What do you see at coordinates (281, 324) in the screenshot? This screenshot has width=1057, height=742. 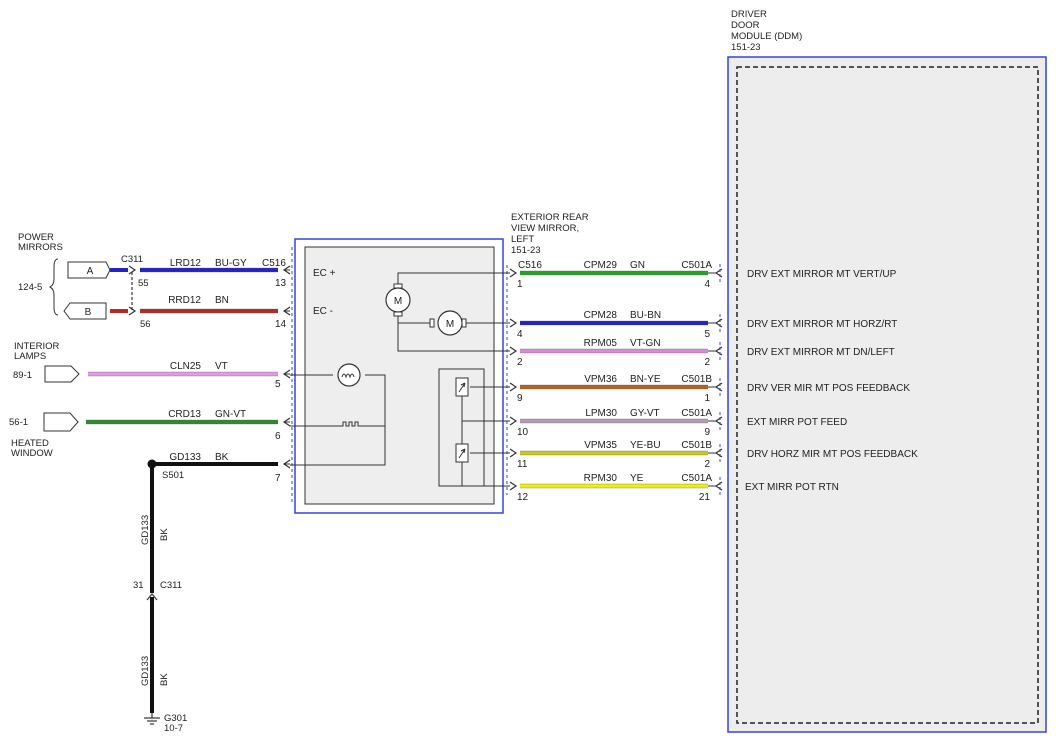 I see `left-wire-pin: 14` at bounding box center [281, 324].